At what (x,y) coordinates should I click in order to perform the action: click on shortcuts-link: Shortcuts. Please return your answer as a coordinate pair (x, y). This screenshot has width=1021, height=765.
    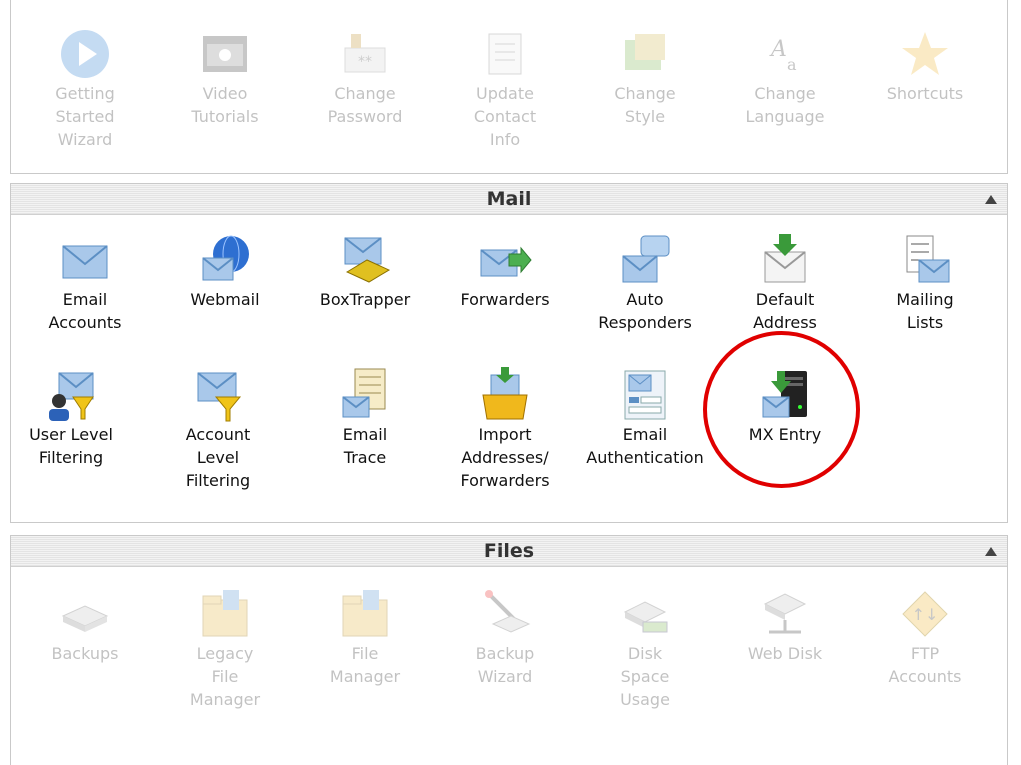
    Looking at the image, I should click on (925, 65).